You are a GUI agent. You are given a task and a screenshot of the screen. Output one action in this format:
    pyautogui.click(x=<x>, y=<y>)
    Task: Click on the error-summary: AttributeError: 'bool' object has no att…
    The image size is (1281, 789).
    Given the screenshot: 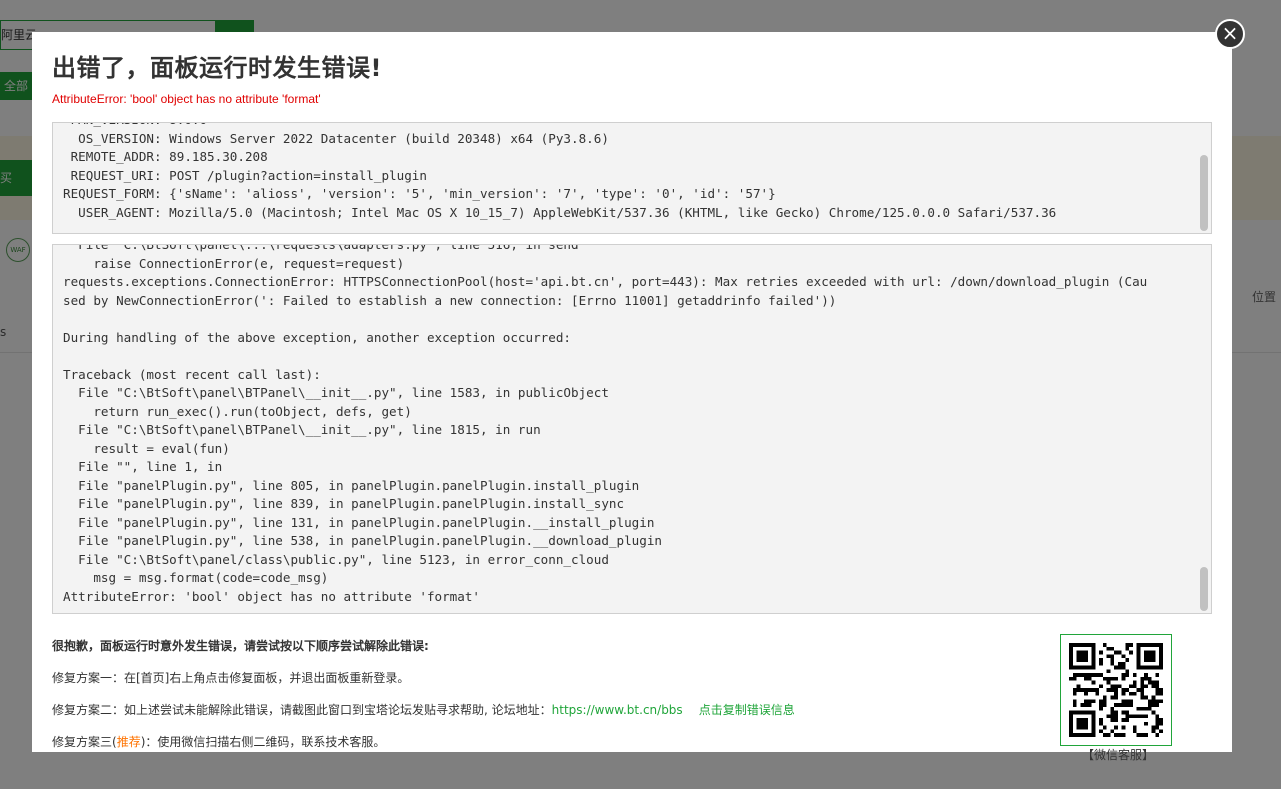 What is the action you would take?
    pyautogui.click(x=186, y=99)
    